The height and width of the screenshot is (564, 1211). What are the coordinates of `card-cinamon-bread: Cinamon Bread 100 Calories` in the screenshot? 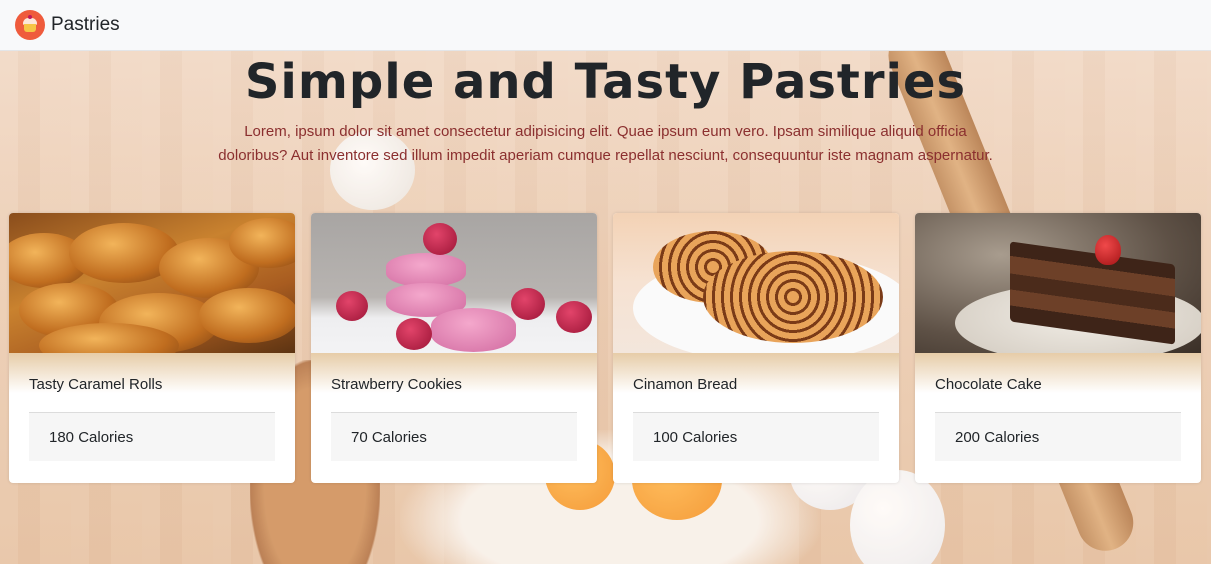 It's located at (756, 348).